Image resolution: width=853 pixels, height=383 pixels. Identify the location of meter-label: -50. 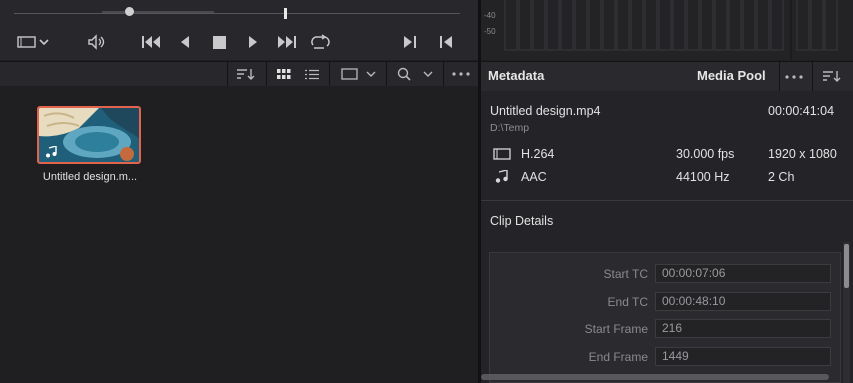
(490, 31).